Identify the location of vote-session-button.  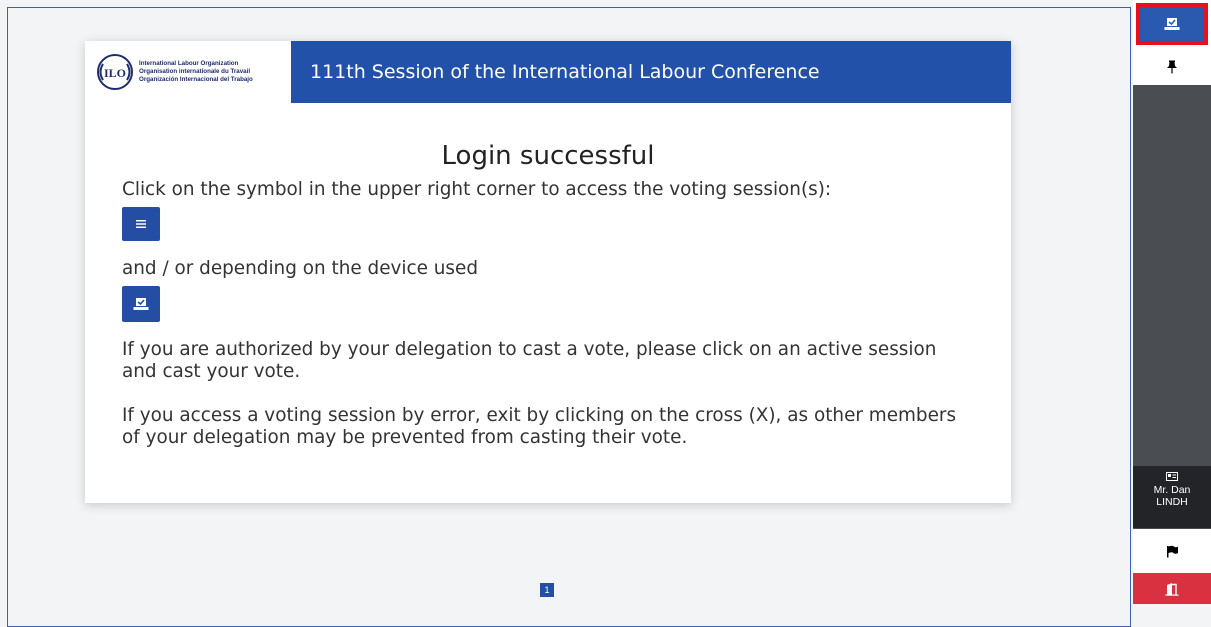
(1172, 24).